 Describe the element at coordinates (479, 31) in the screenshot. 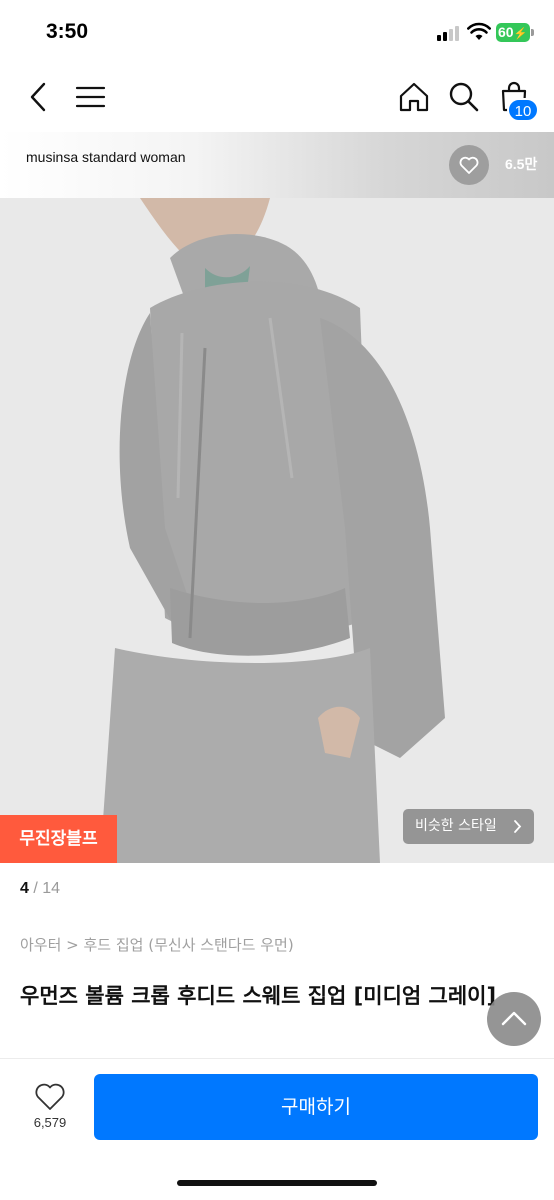

I see `wifi-icon` at that location.